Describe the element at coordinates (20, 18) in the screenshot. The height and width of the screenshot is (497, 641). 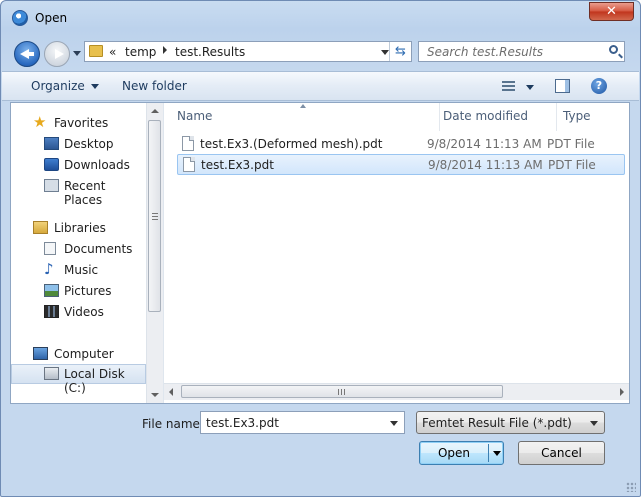
I see `globe-app-icon` at that location.